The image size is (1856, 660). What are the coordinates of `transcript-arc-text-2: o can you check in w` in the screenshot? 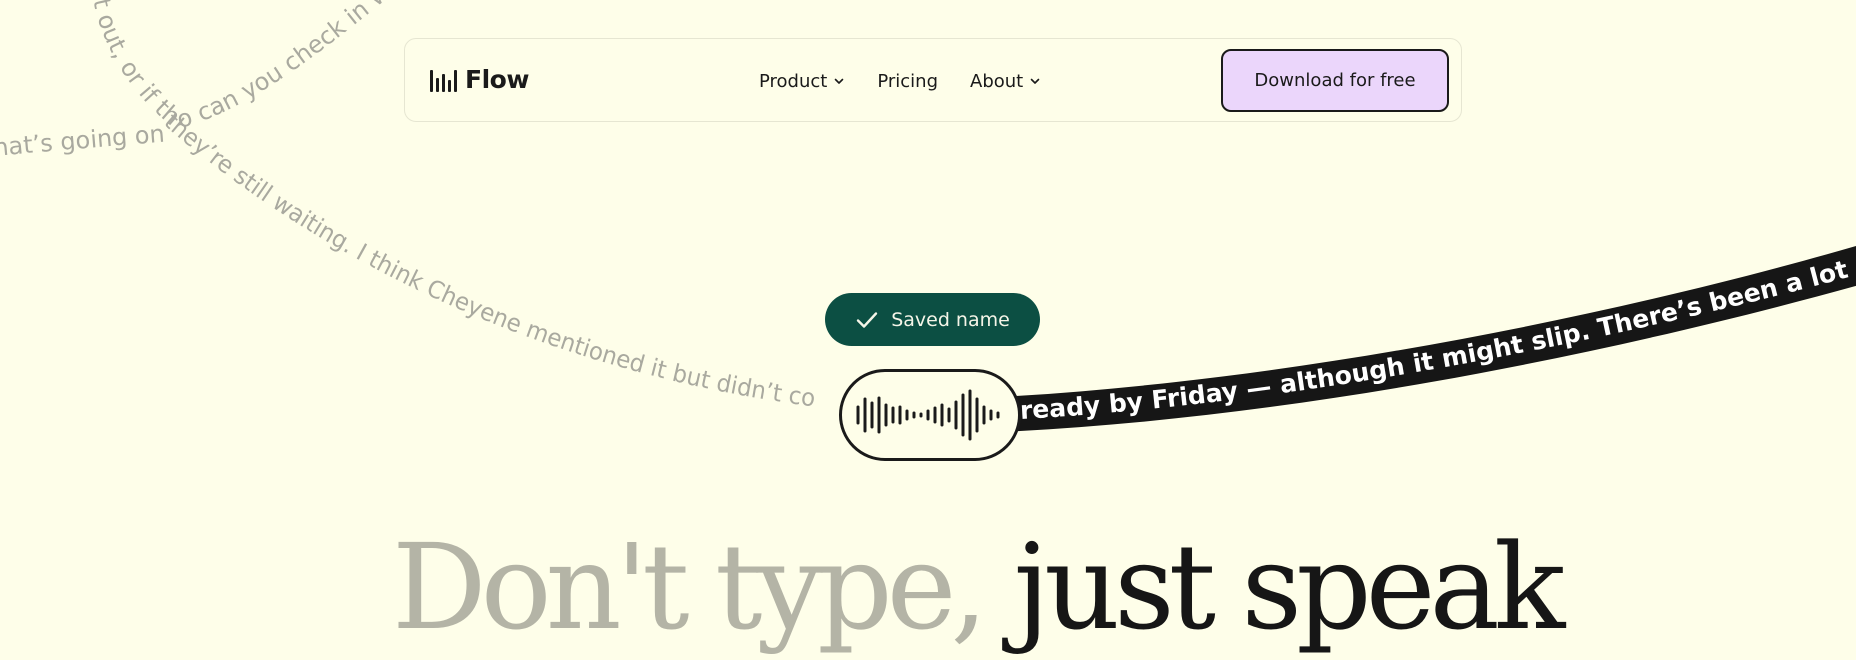 It's located at (285, 67).